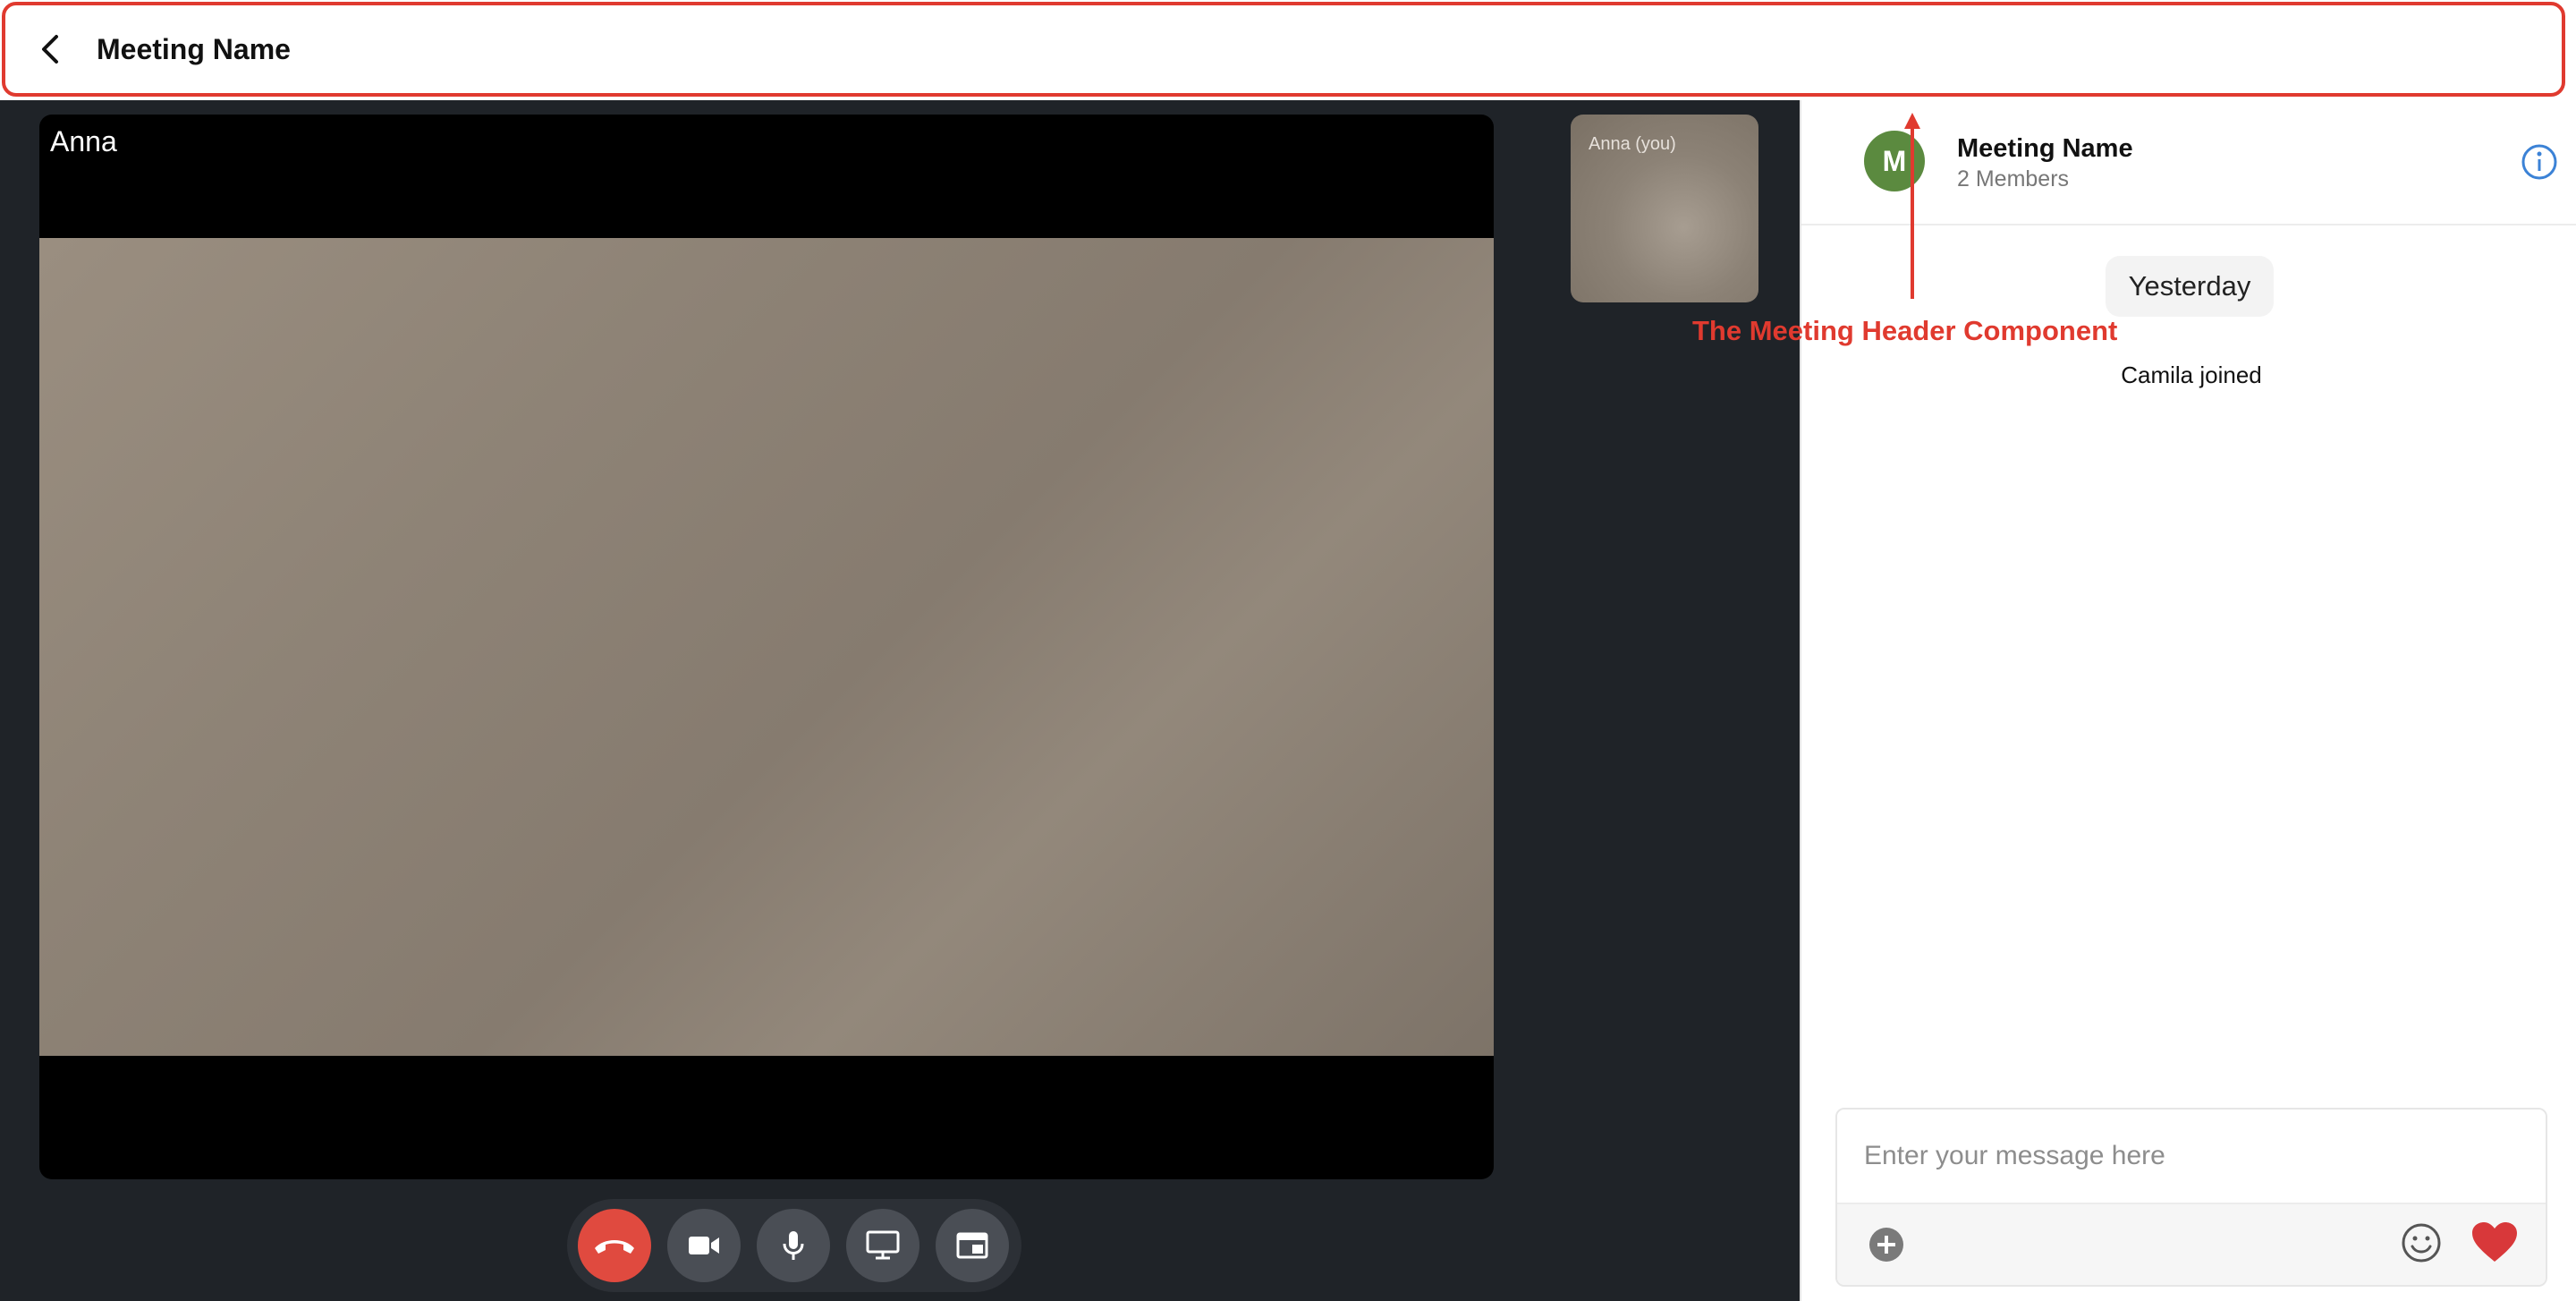 This screenshot has height=1301, width=2576. I want to click on call-controls-bar, so click(794, 1245).